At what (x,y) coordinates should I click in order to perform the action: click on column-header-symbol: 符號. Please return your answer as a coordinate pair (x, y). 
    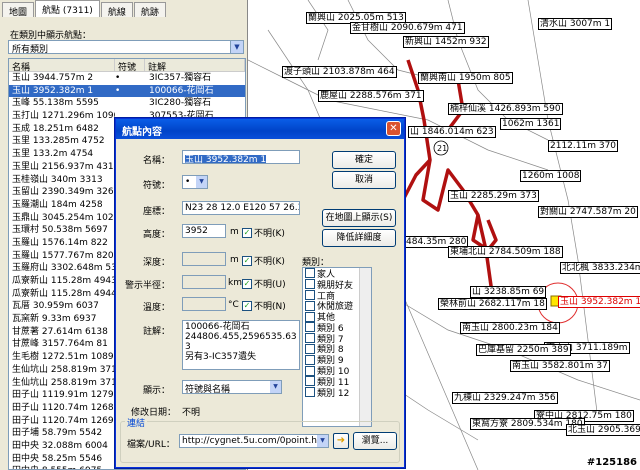
    Looking at the image, I should click on (130, 66).